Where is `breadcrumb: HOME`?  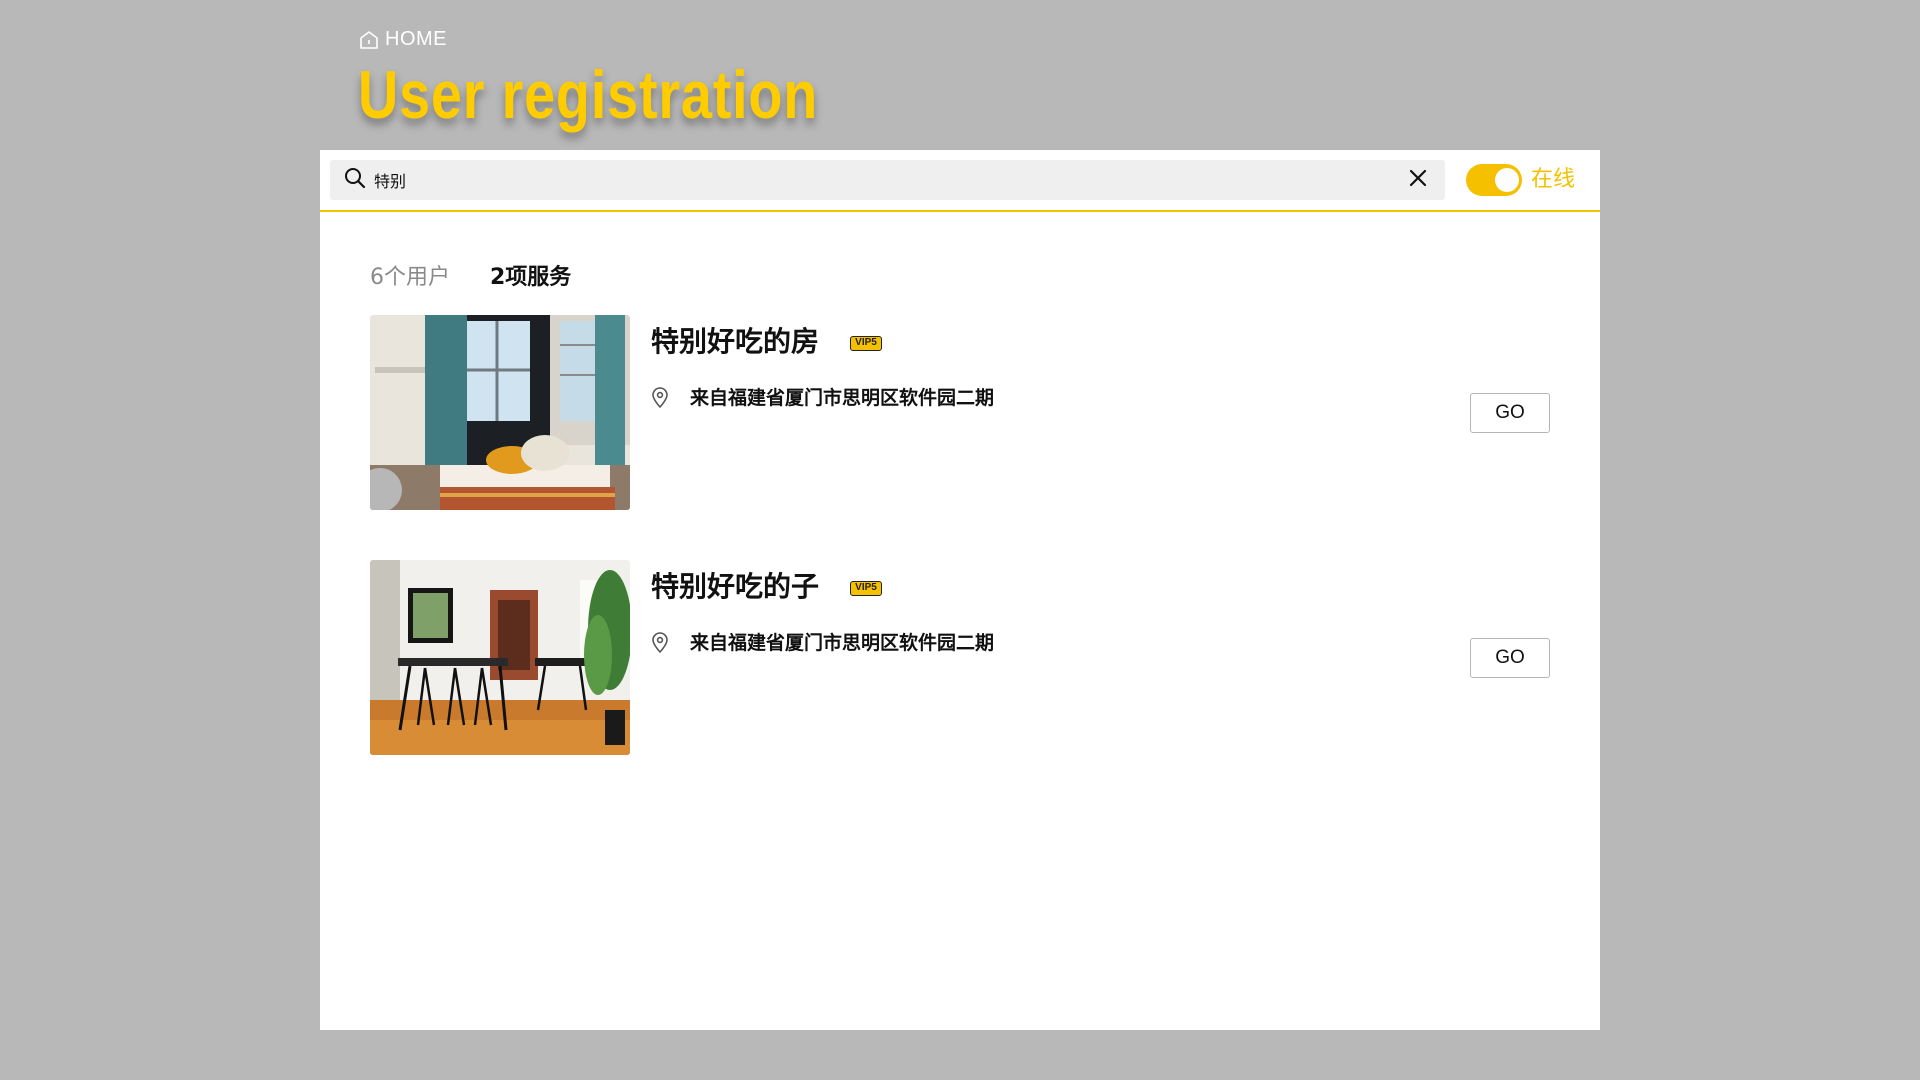 breadcrumb: HOME is located at coordinates (403, 39).